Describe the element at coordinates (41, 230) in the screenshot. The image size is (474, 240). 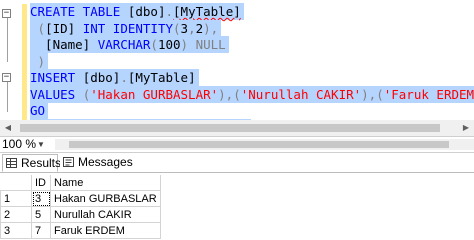
I see `cell-id: 7` at that location.